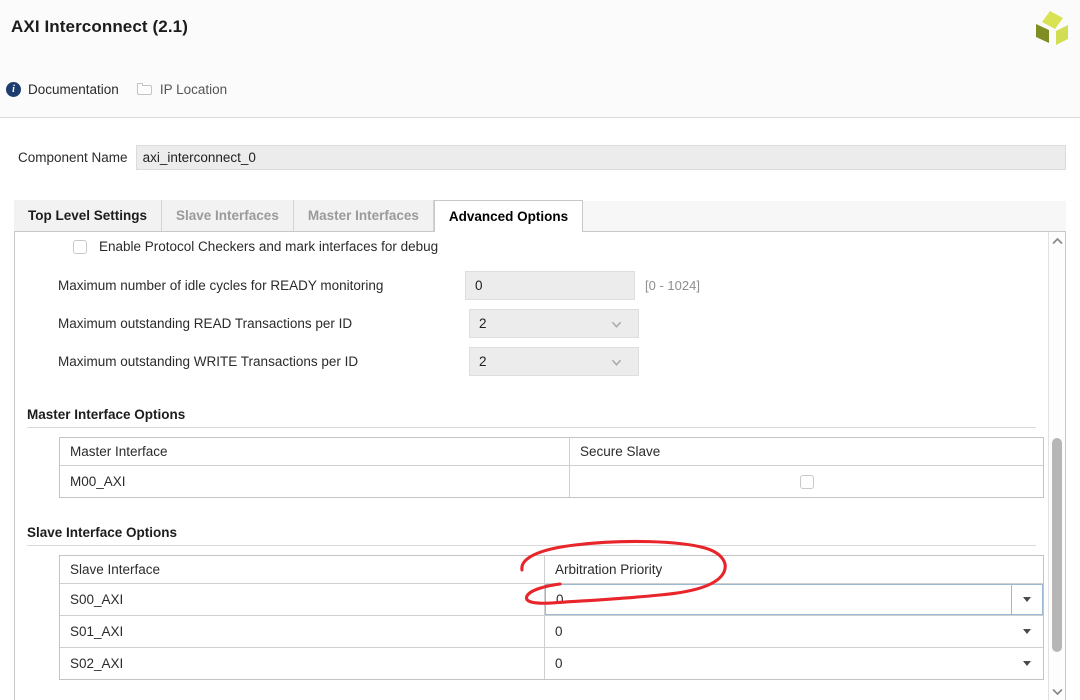 The image size is (1080, 700). I want to click on arbitration-priority-dropdown-button, so click(1026, 599).